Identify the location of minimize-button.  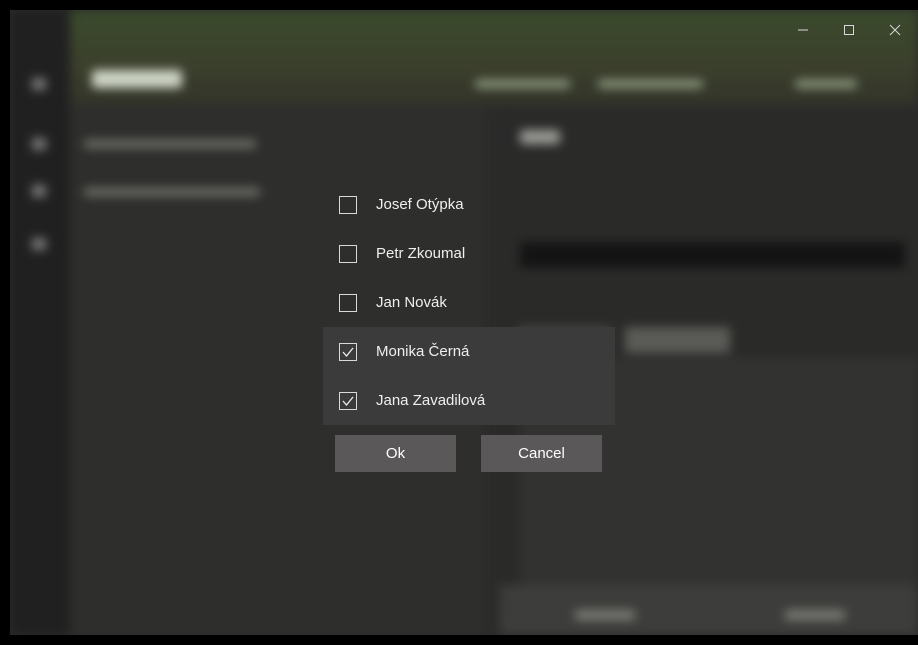
(803, 30).